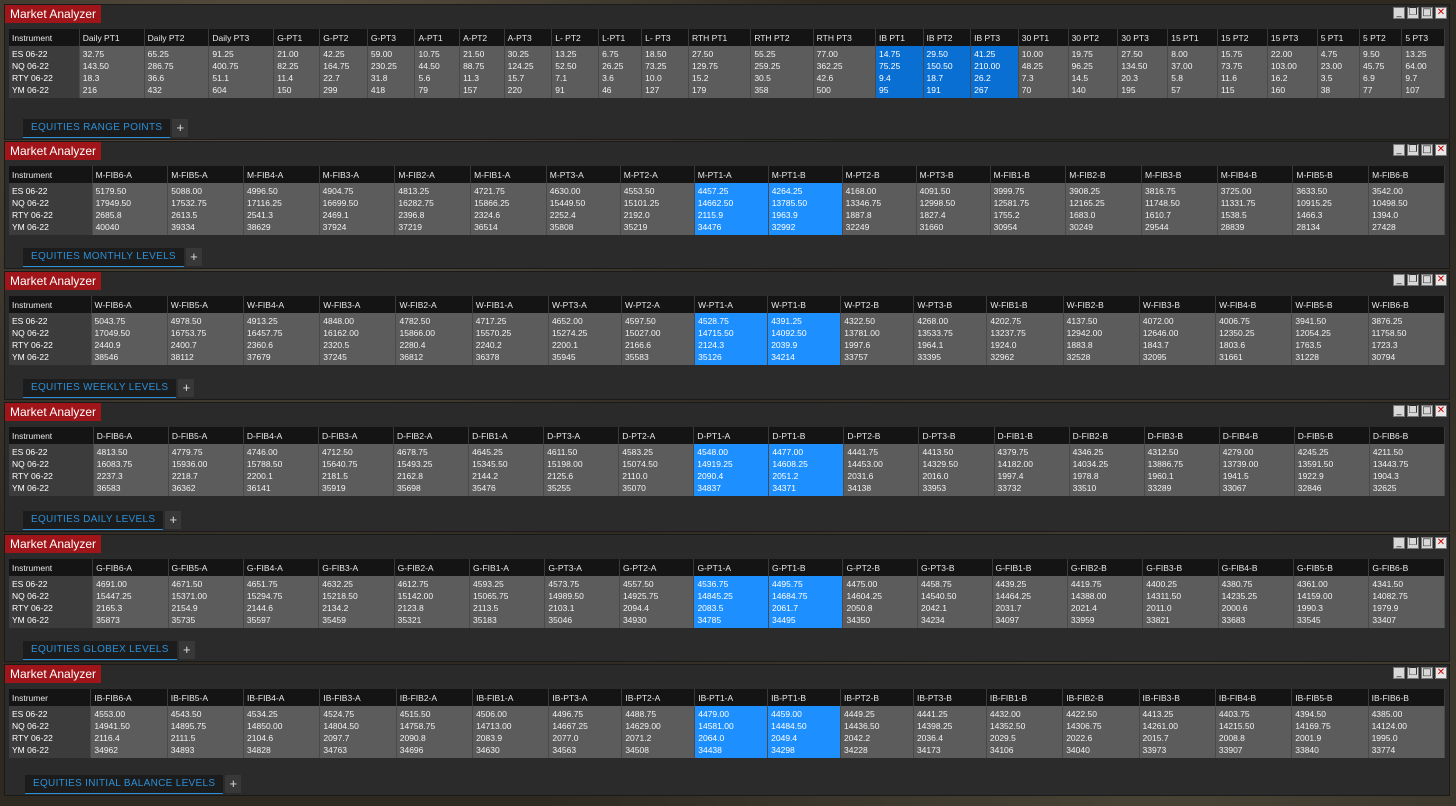  Describe the element at coordinates (206, 320) in the screenshot. I see `value-cell: 4978.50` at that location.